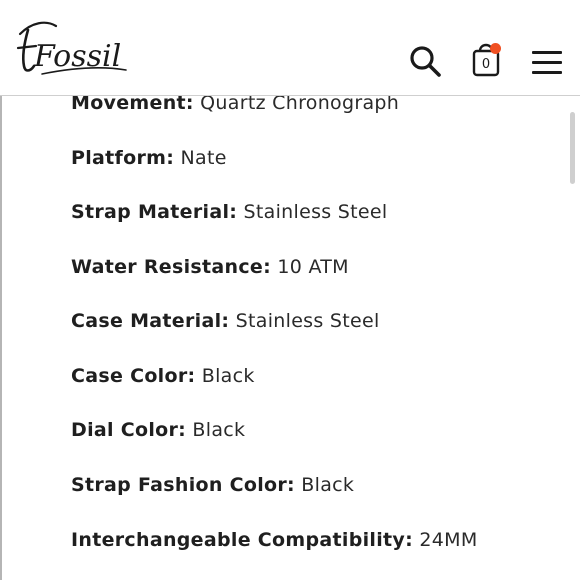 This screenshot has height=580, width=580. What do you see at coordinates (129, 430) in the screenshot?
I see `spec-label: Dial Color:` at bounding box center [129, 430].